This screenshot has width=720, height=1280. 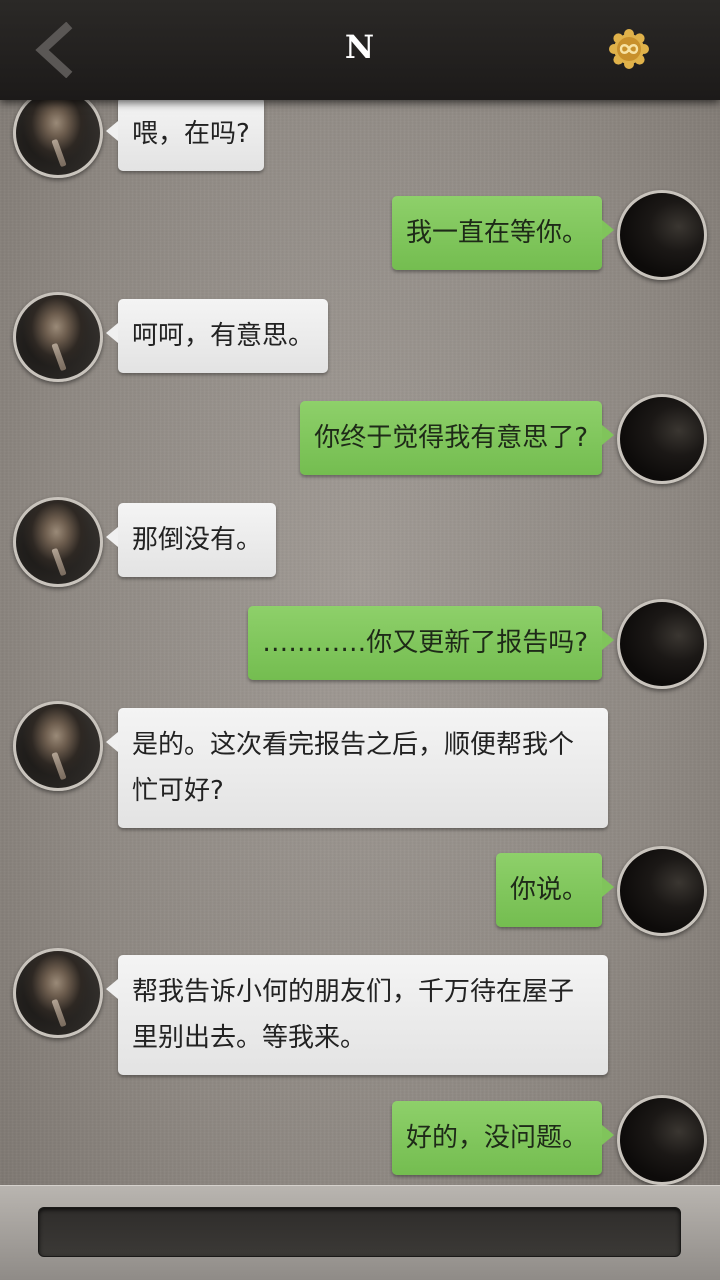 I want to click on message-bubble: 那倒没有。, so click(x=191, y=540).